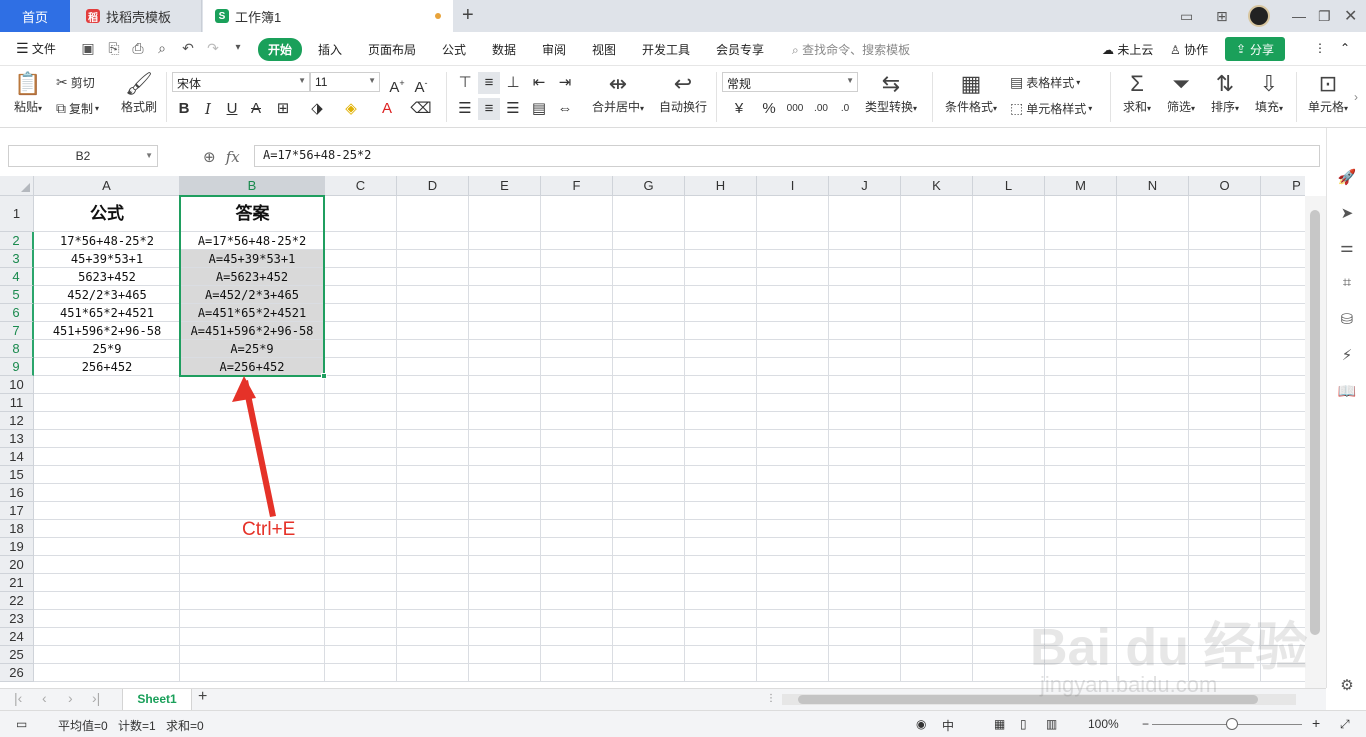  Describe the element at coordinates (948, 725) in the screenshot. I see `ime-status: 中` at that location.